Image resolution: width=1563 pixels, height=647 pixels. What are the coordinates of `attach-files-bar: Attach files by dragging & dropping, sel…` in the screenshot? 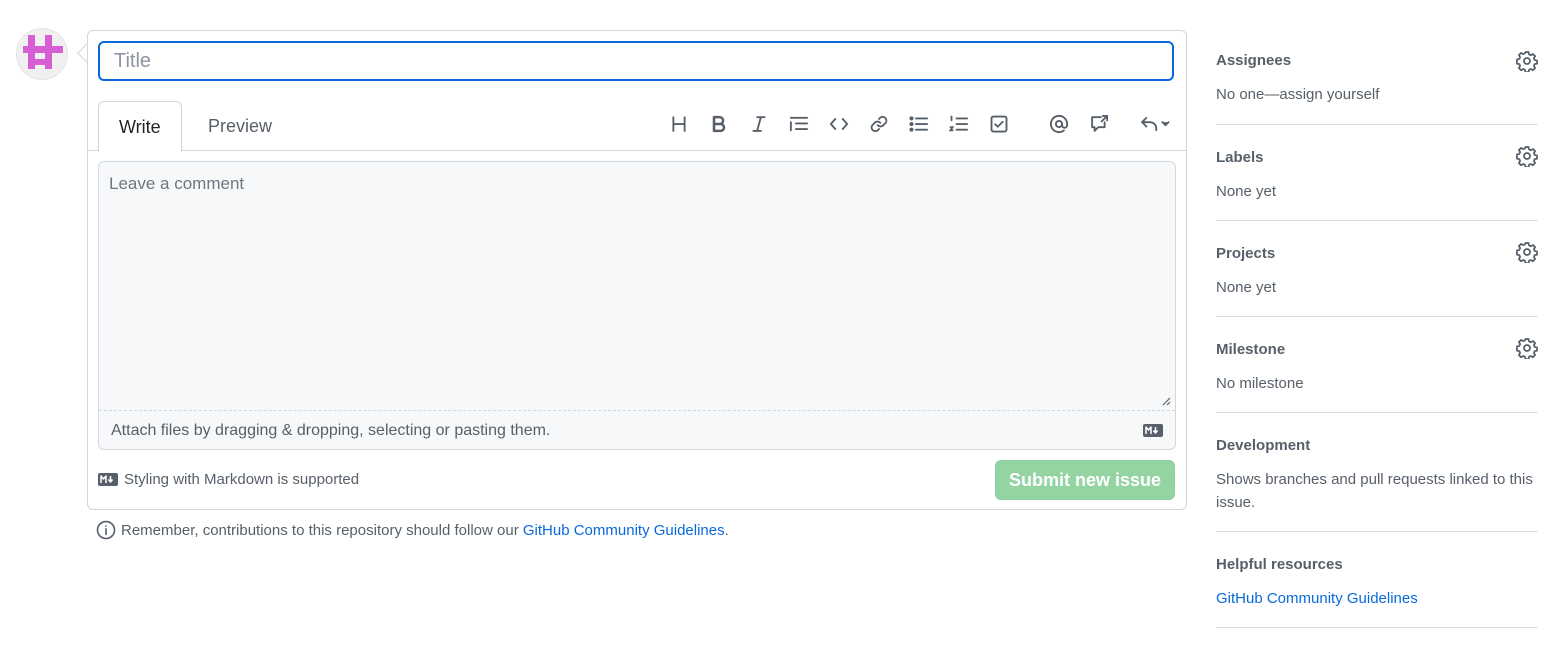 It's located at (637, 430).